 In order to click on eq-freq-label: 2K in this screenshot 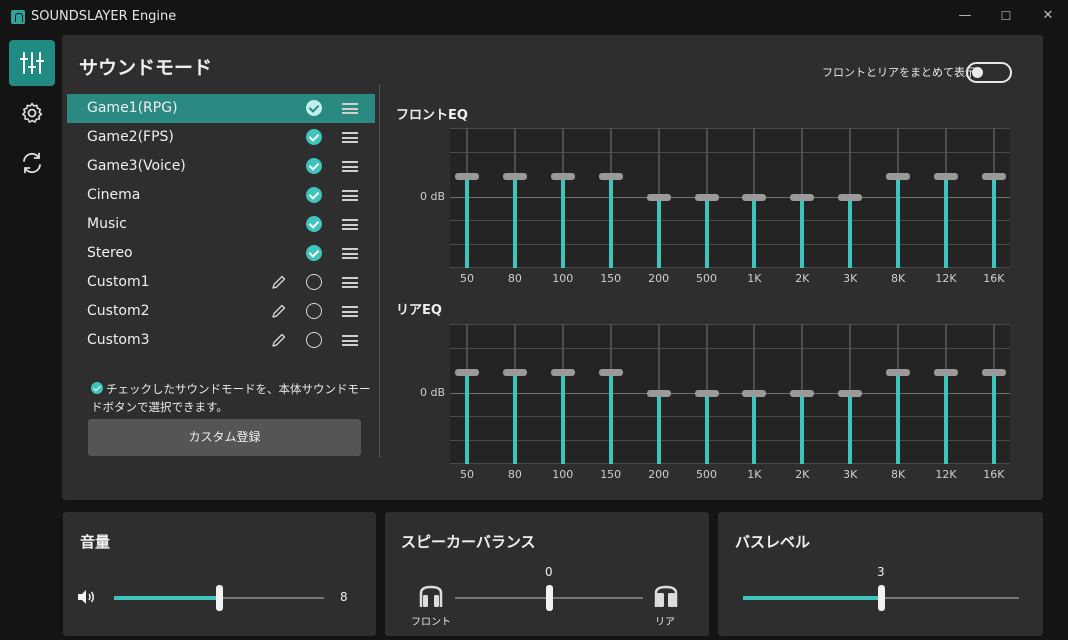, I will do `click(802, 278)`.